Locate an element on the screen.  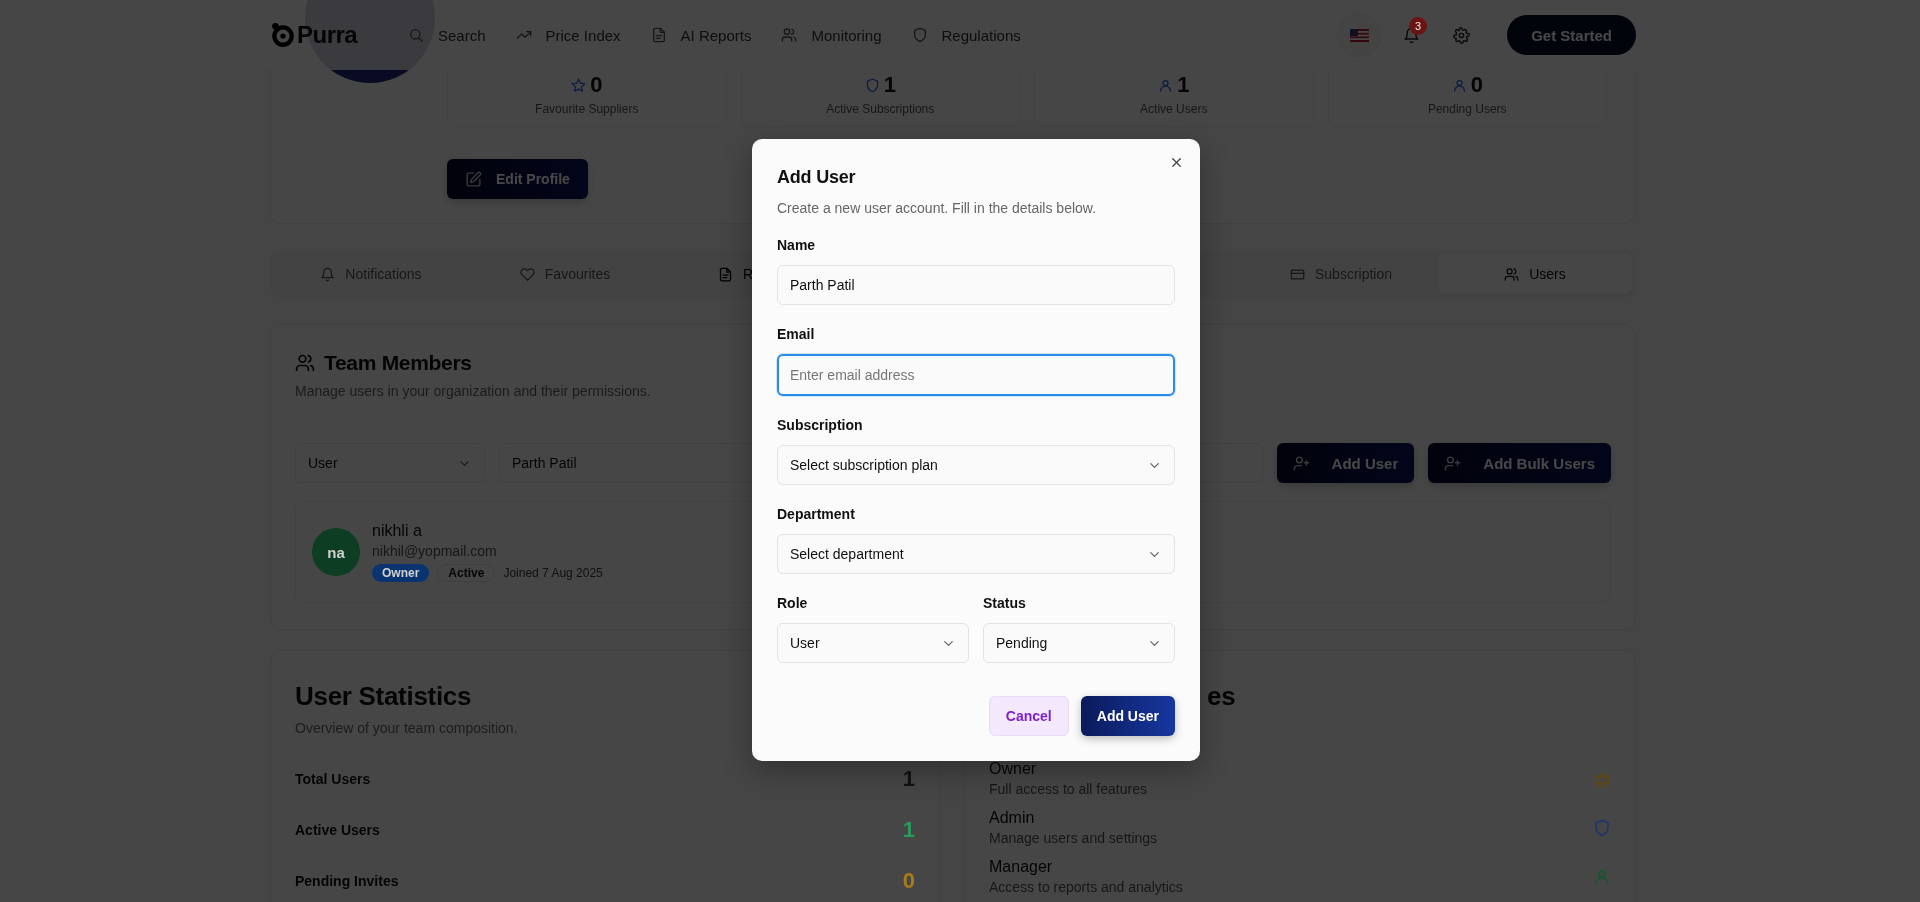
field-label: Subscription is located at coordinates (820, 425).